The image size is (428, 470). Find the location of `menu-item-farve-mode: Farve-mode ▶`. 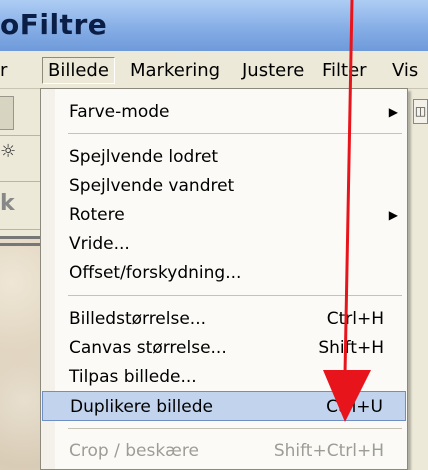

menu-item-farve-mode: Farve-mode ▶ is located at coordinates (224, 112).